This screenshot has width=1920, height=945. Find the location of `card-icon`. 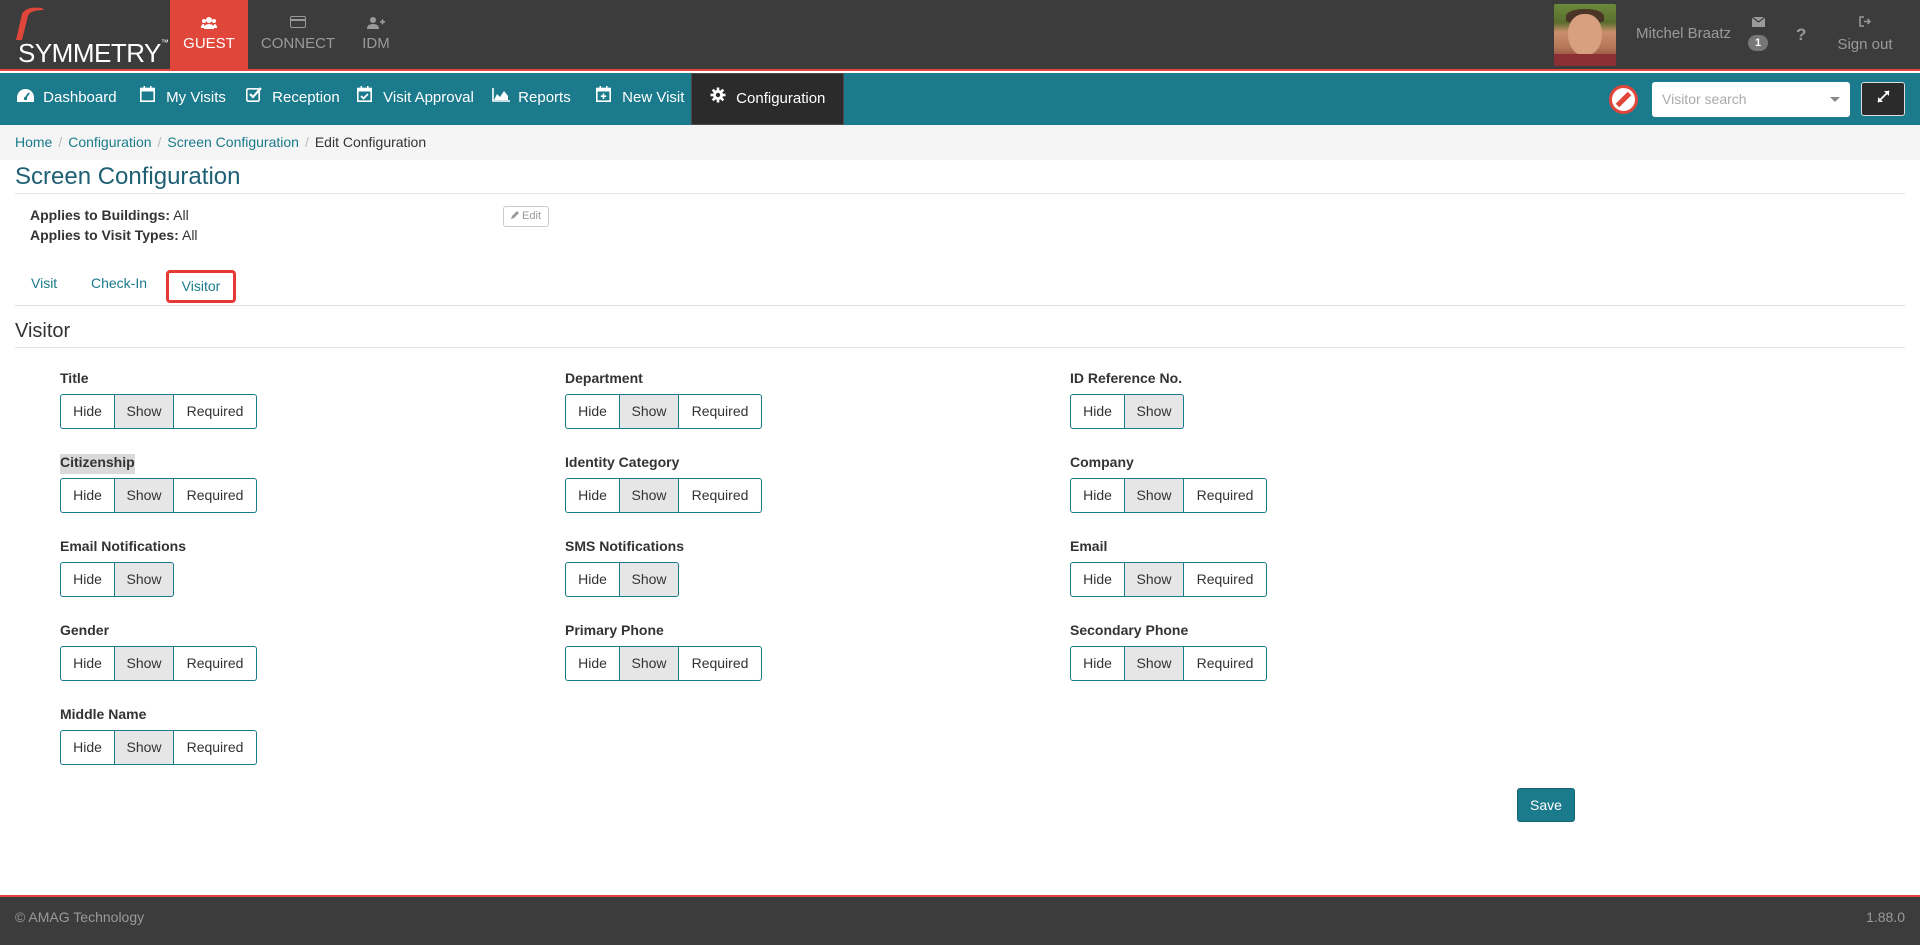

card-icon is located at coordinates (298, 25).